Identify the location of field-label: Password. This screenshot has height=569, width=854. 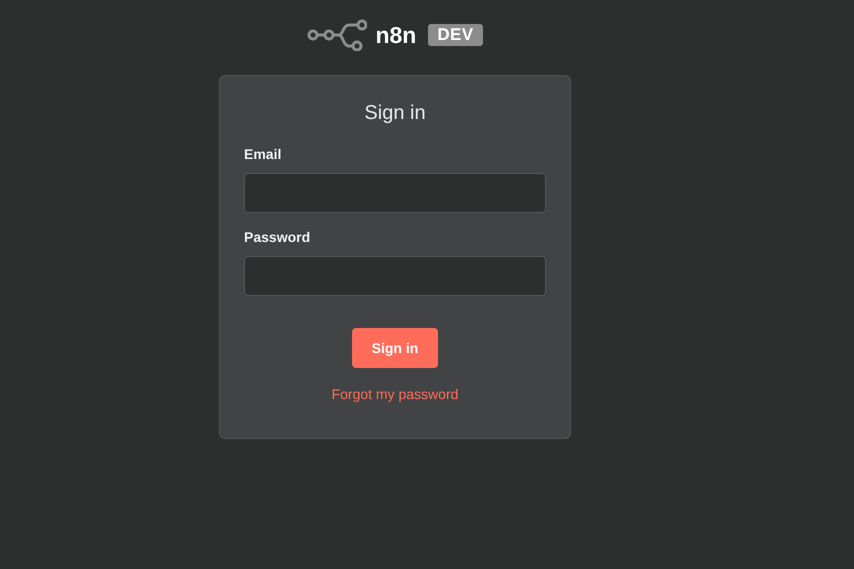
(278, 237).